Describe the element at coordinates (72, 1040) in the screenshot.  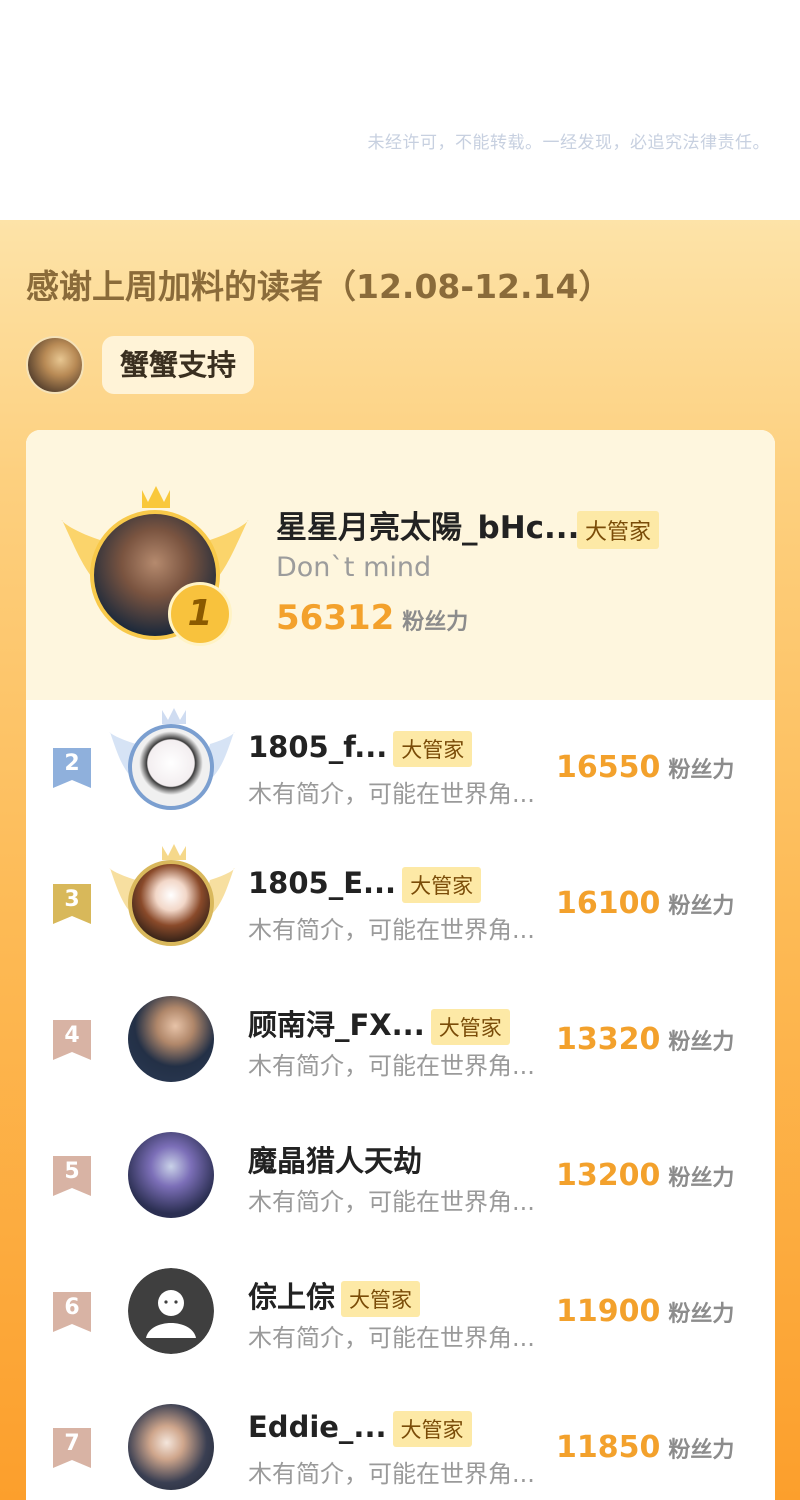
I see `rank-flag: 4` at that location.